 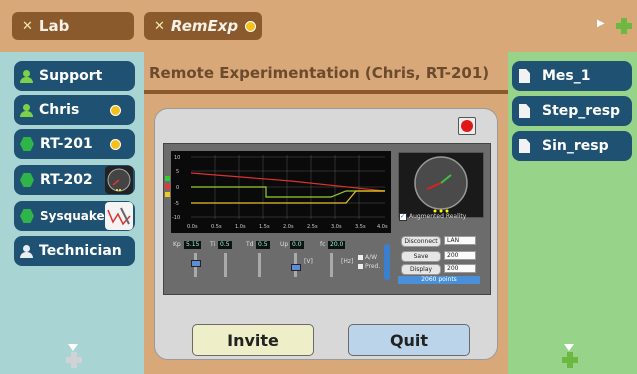 What do you see at coordinates (193, 245) in the screenshot?
I see `param-value-kp: 5.15` at bounding box center [193, 245].